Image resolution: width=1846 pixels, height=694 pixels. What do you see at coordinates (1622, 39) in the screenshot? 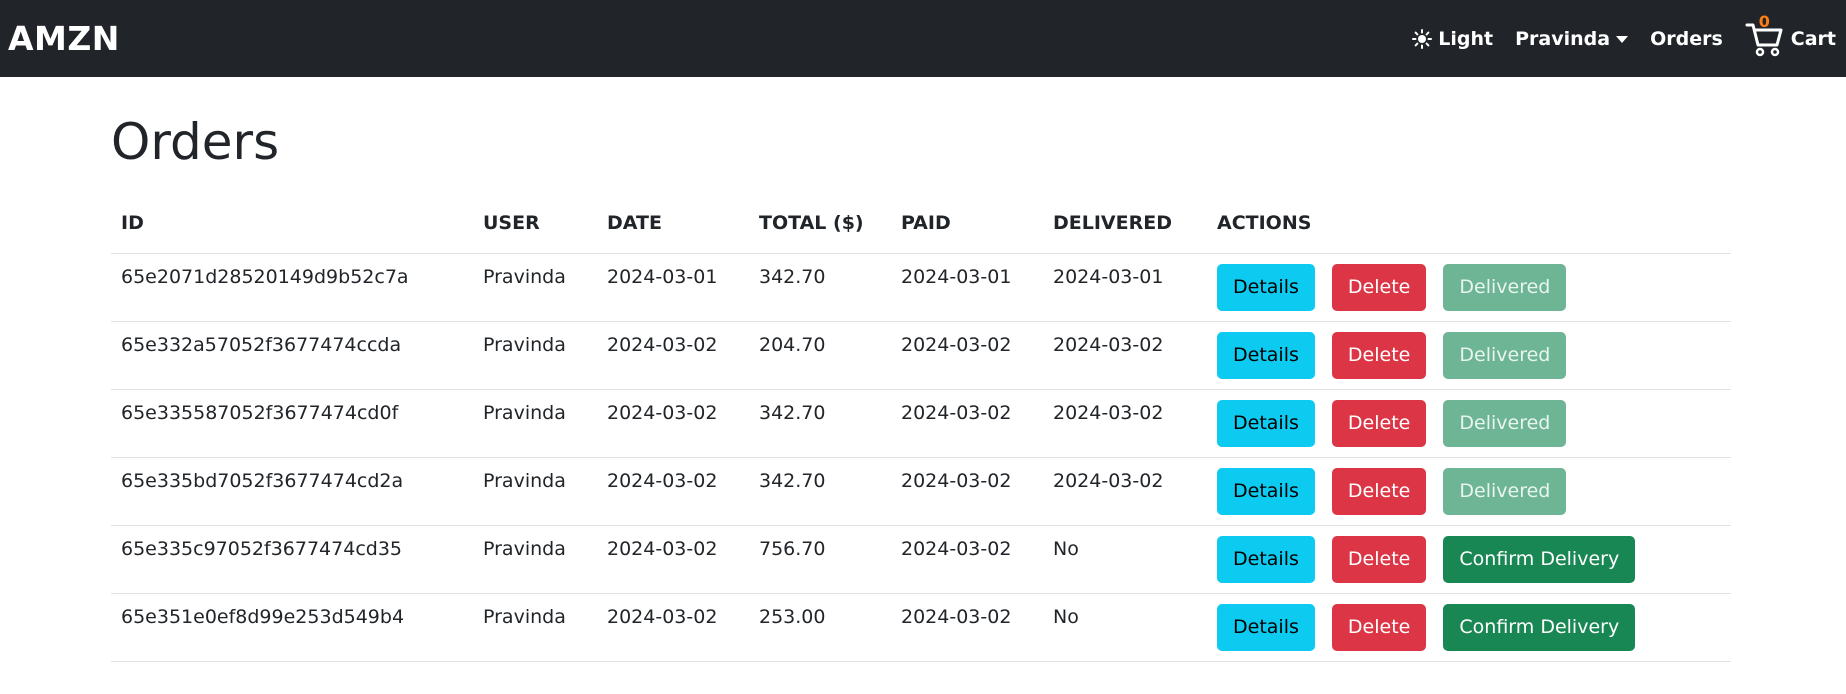
I see `caret-down-icon` at bounding box center [1622, 39].